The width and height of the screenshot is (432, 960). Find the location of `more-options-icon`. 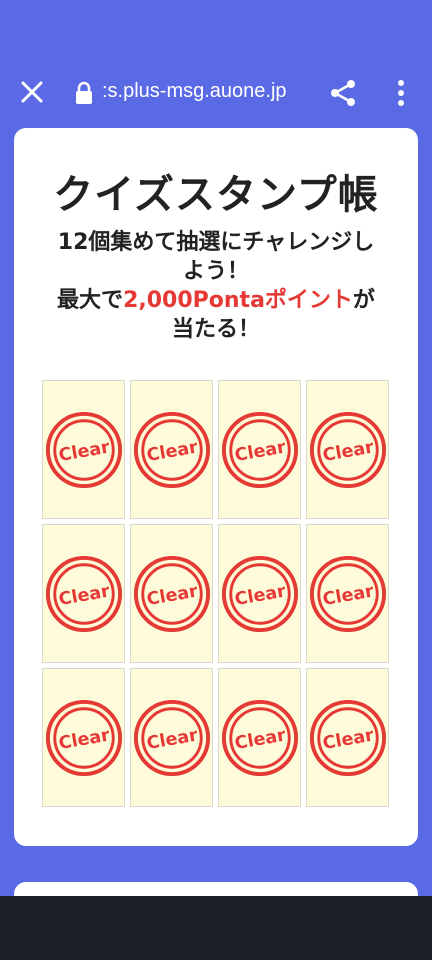

more-options-icon is located at coordinates (401, 93).